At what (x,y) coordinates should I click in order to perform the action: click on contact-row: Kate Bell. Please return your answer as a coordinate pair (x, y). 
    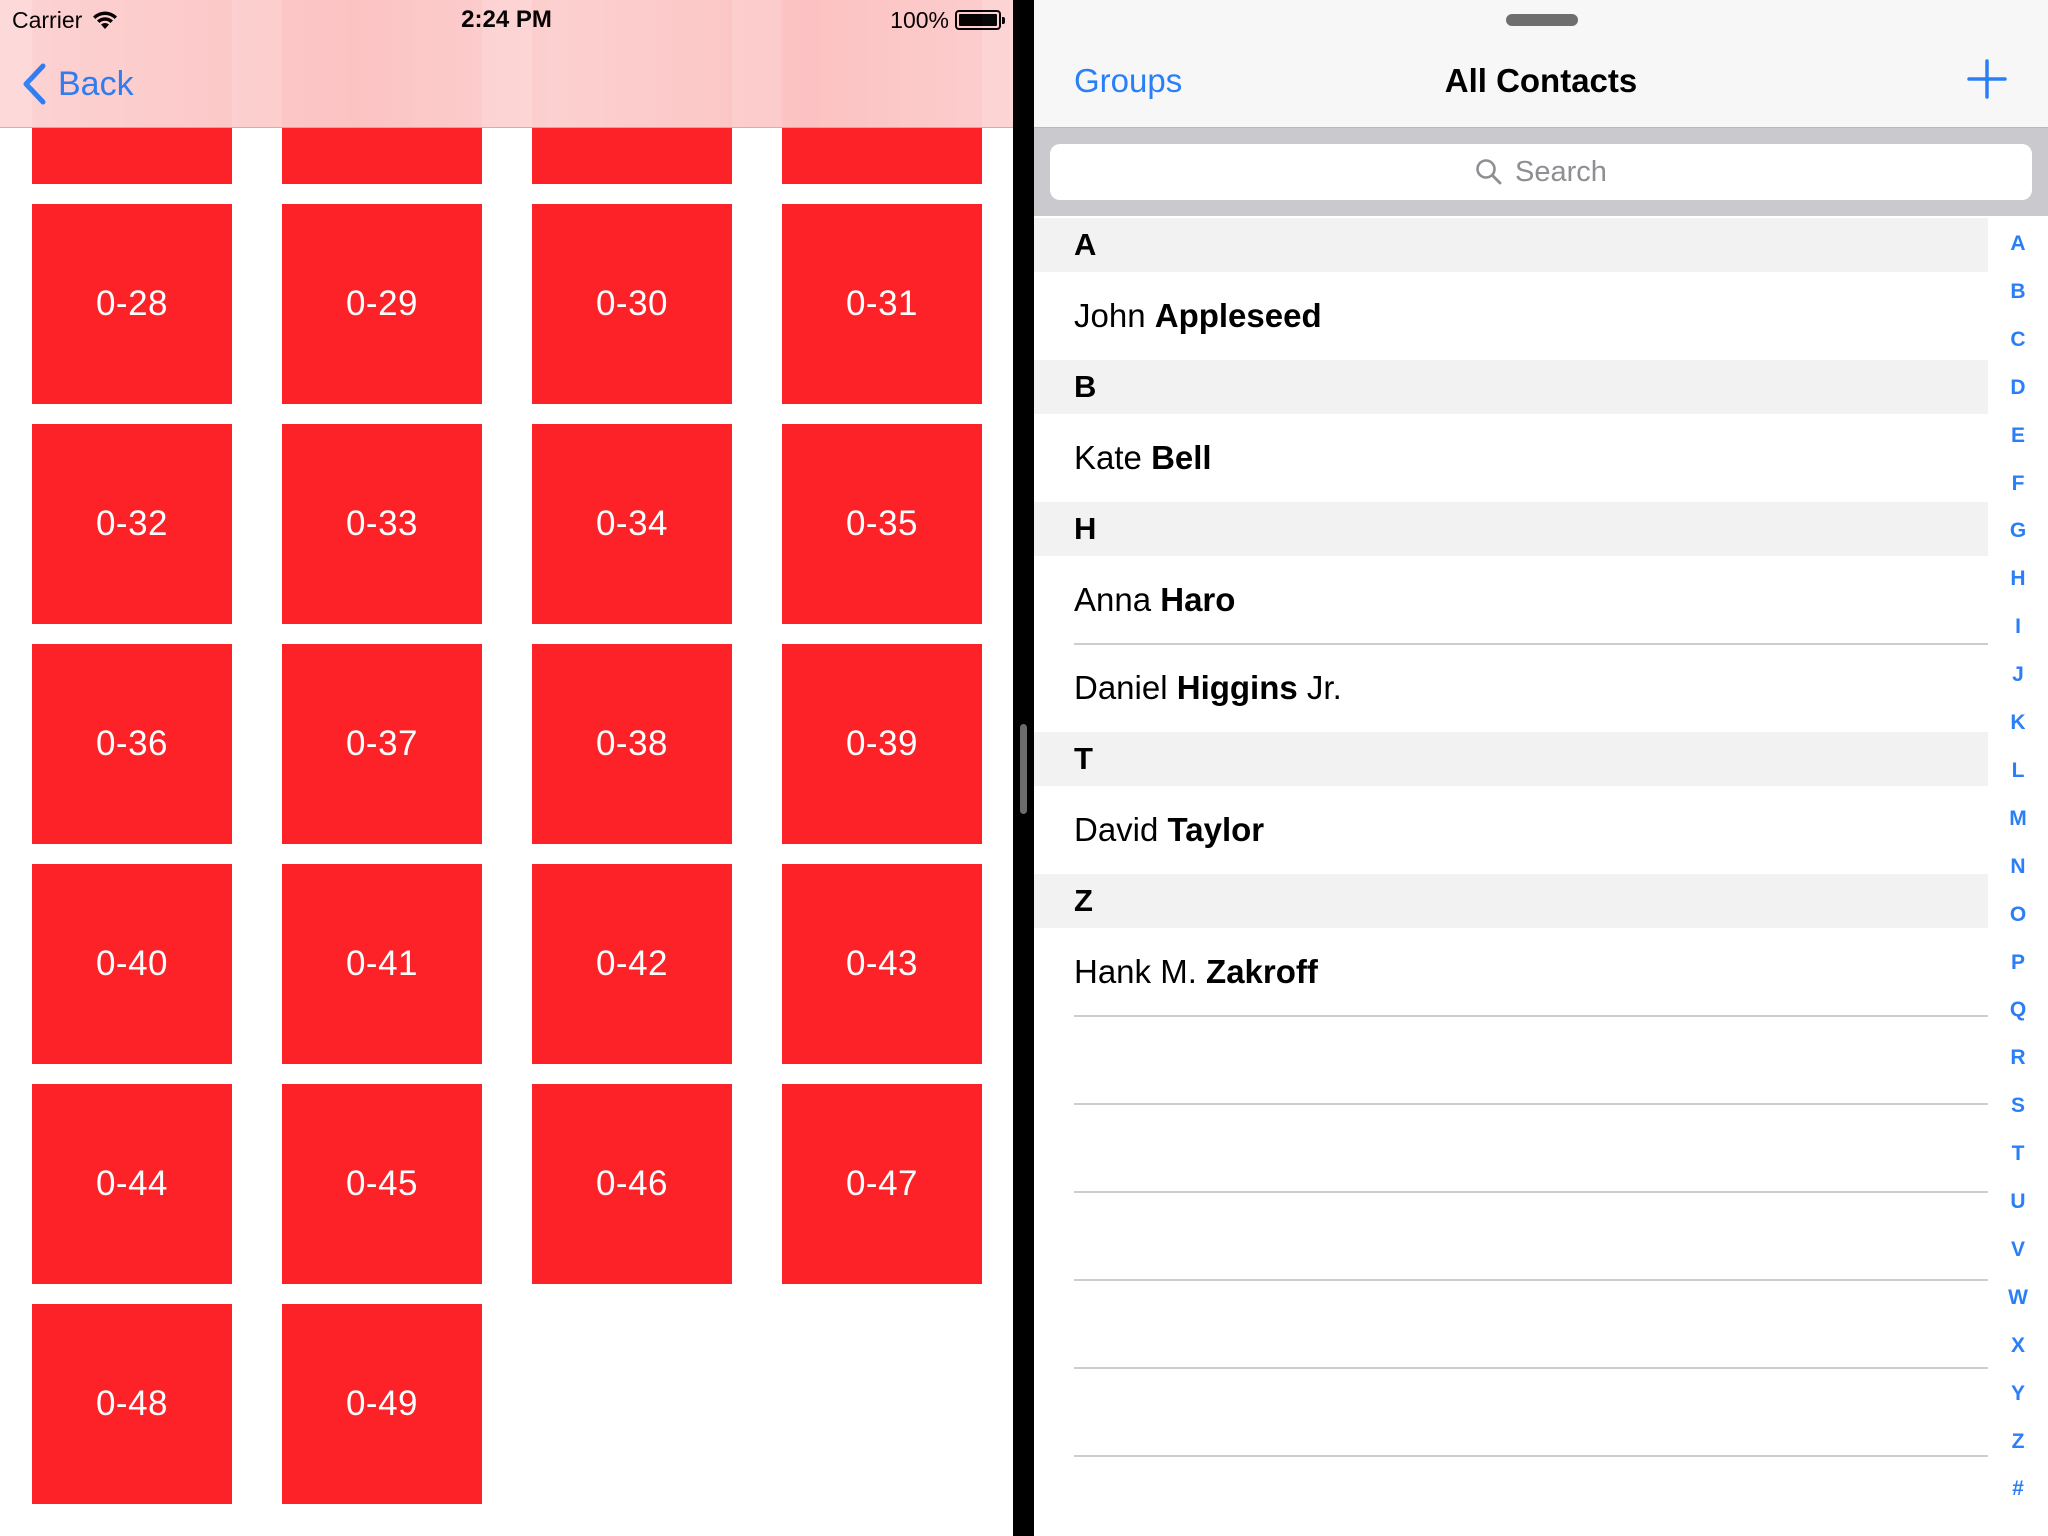
    Looking at the image, I should click on (1531, 458).